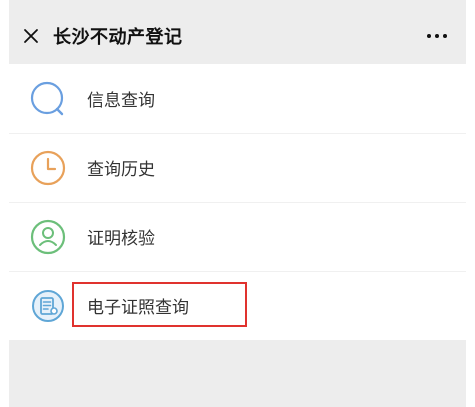  Describe the element at coordinates (138, 308) in the screenshot. I see `menu-item-label: 电子证照查询` at that location.